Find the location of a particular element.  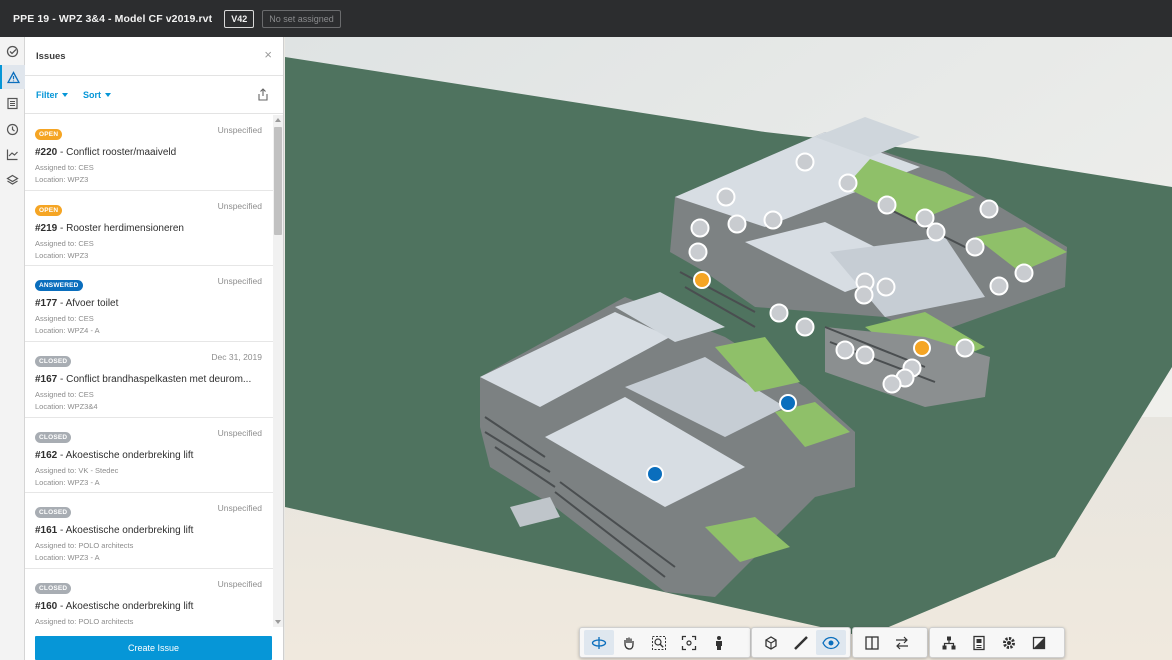

scrollbar is located at coordinates (278, 371).